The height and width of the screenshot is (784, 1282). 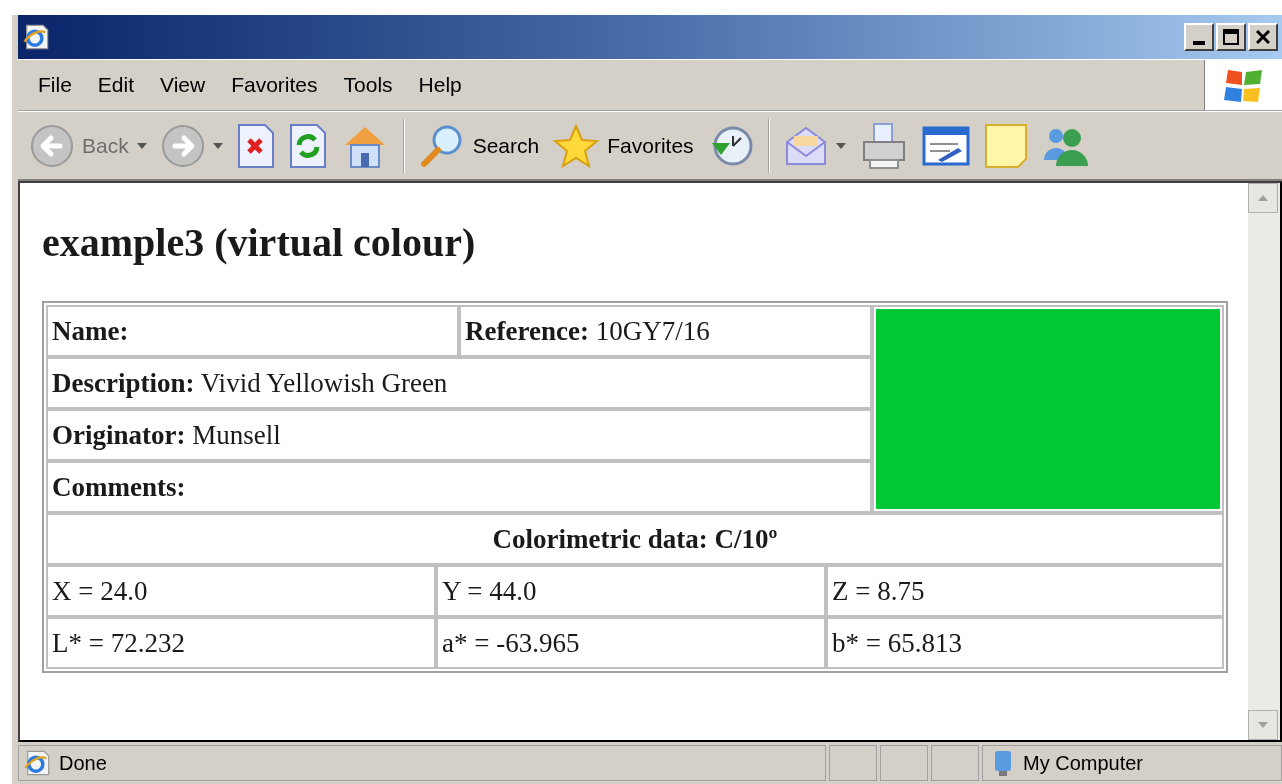 I want to click on table-cell: Description: Vivid Yellowish Green, so click(x=459, y=383).